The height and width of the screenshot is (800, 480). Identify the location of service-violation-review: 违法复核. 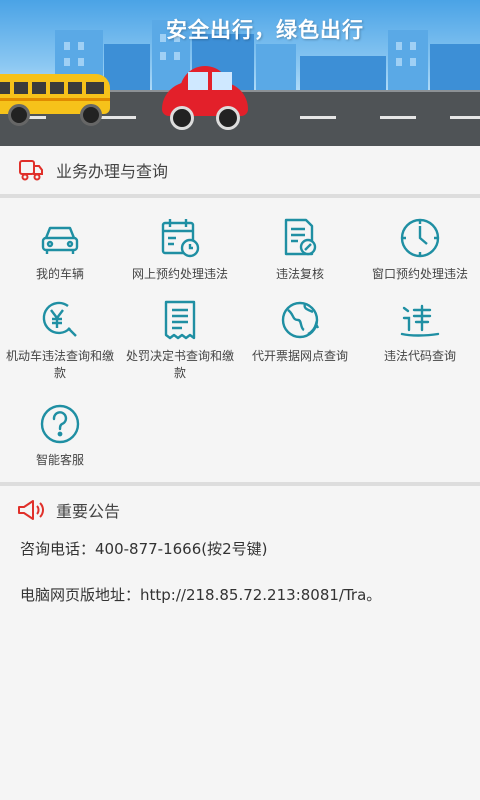
(300, 249).